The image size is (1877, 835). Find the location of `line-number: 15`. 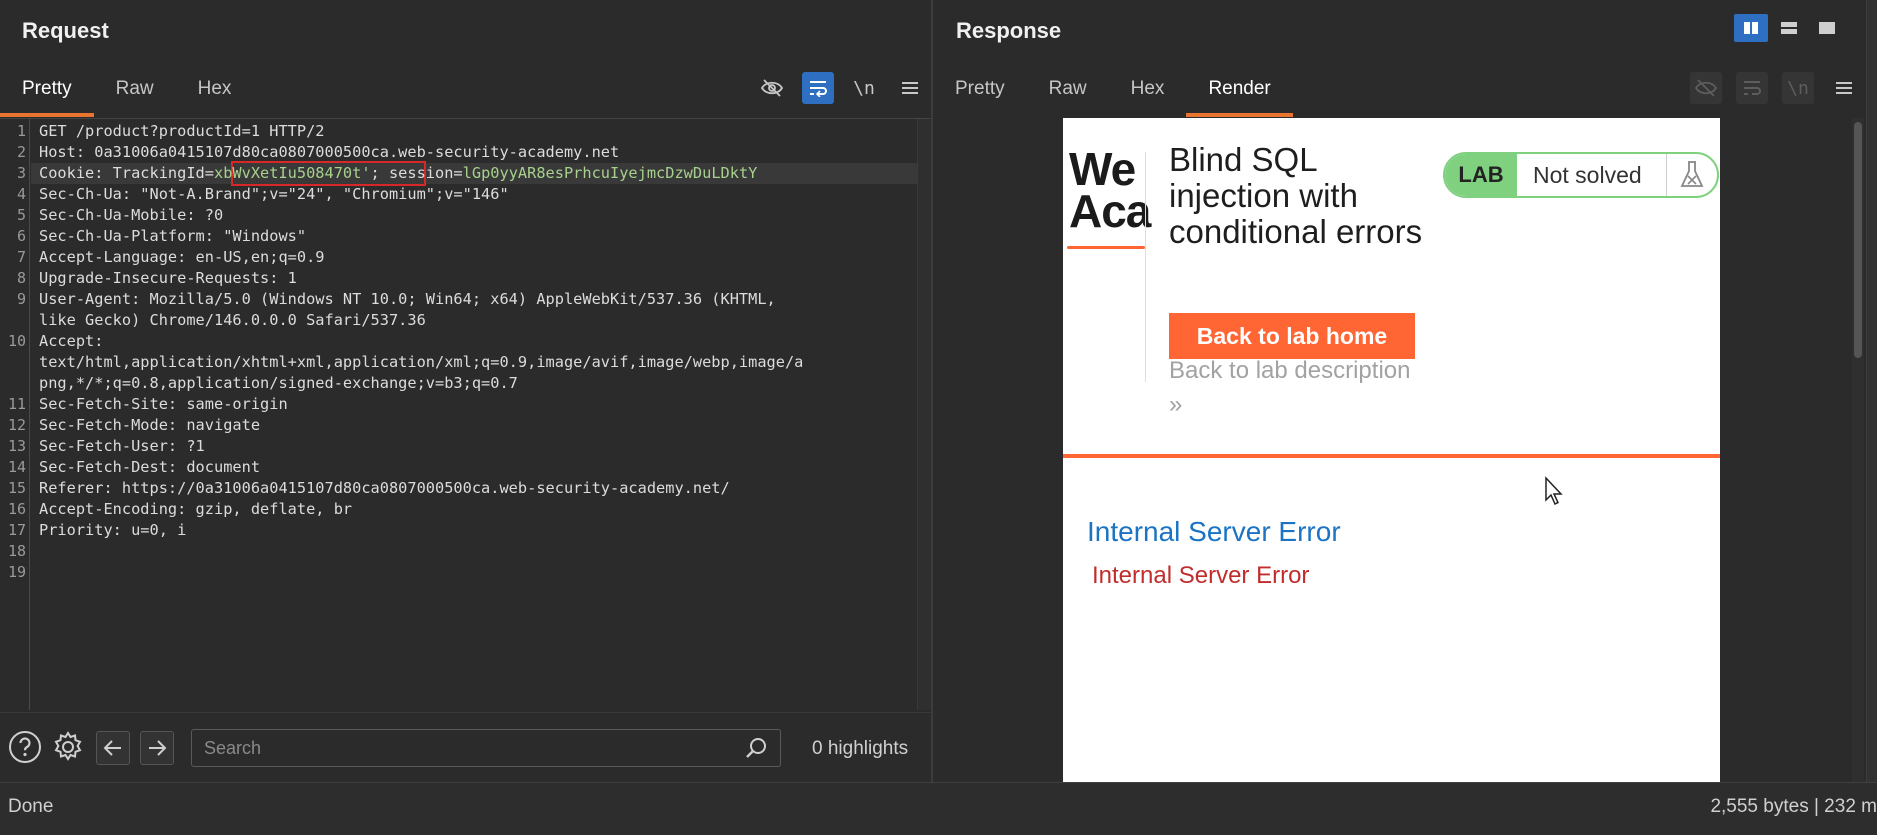

line-number: 15 is located at coordinates (16, 488).